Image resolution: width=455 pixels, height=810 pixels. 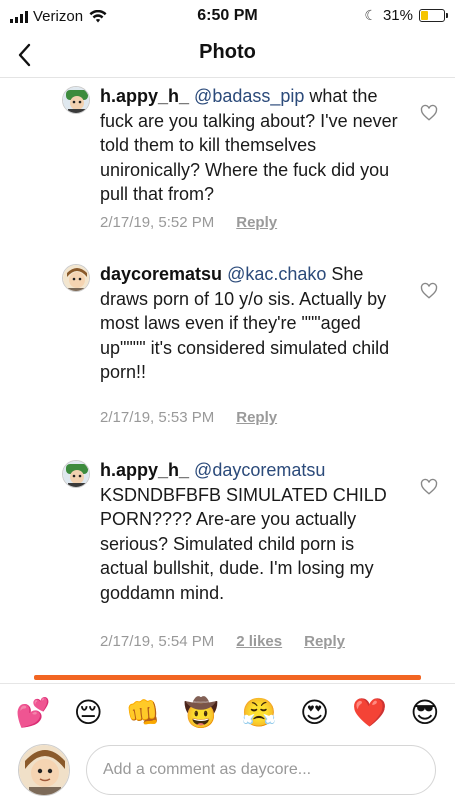 I want to click on status-bar: Verizon 6:50 PM ☾ 31%, so click(x=227, y=17).